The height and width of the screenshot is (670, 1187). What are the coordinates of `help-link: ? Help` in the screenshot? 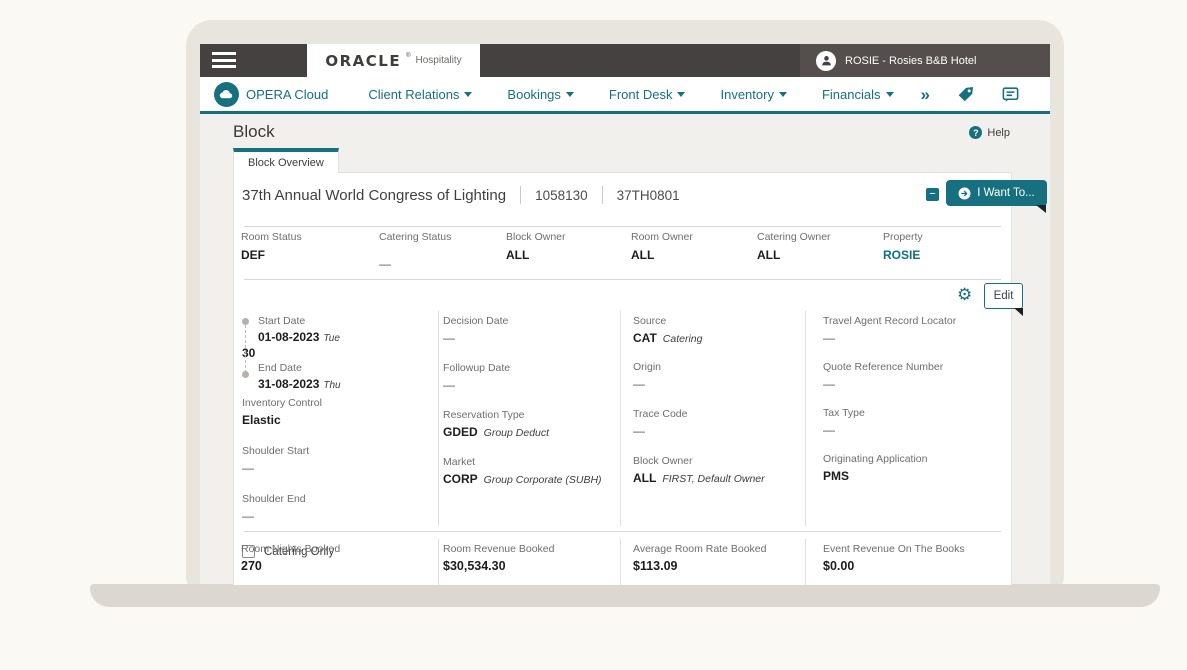 It's located at (989, 132).